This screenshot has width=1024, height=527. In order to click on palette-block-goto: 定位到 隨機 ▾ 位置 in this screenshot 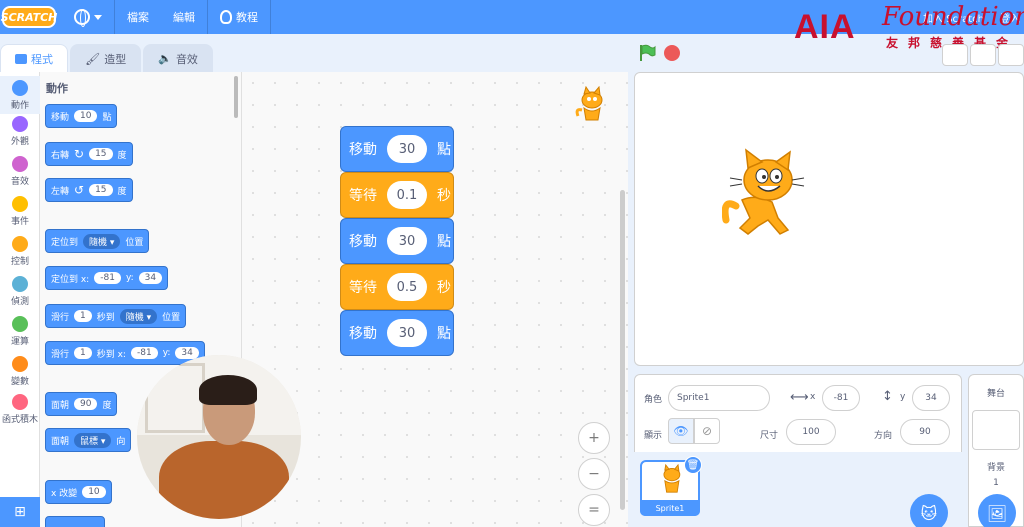, I will do `click(97, 241)`.